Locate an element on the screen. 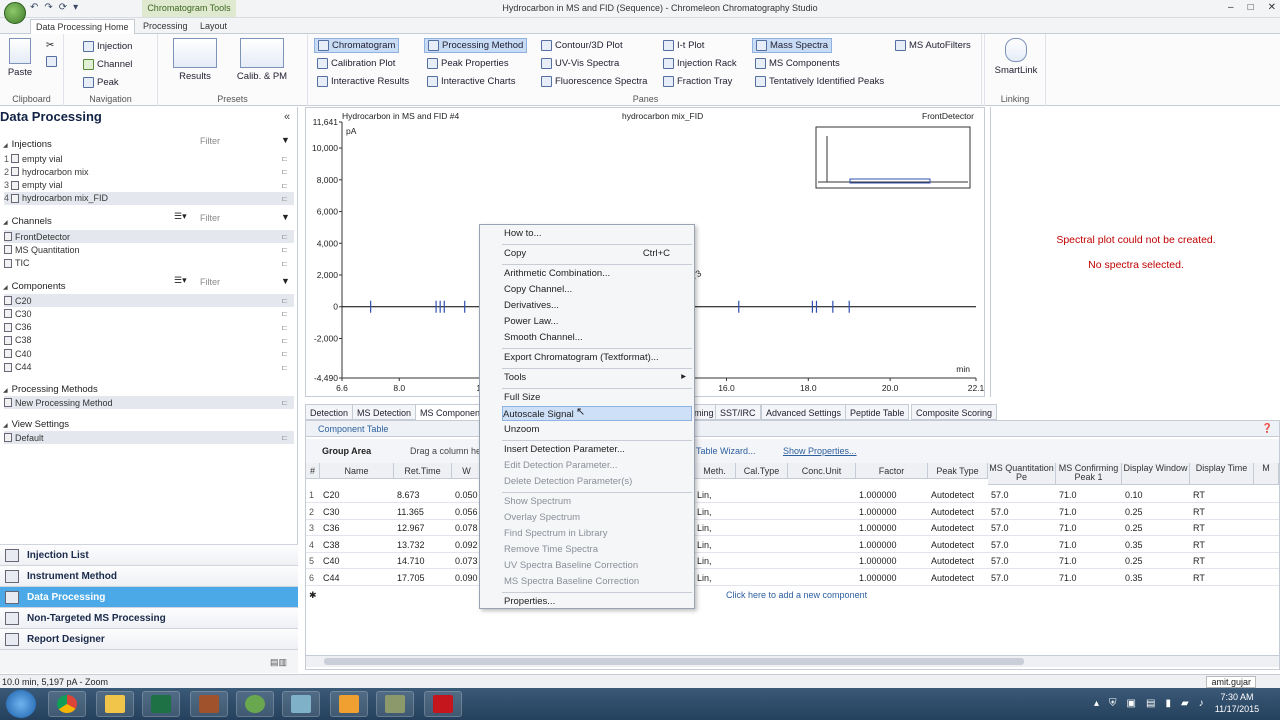 The height and width of the screenshot is (720, 1280). table-cell: 11.365 is located at coordinates (424, 512).